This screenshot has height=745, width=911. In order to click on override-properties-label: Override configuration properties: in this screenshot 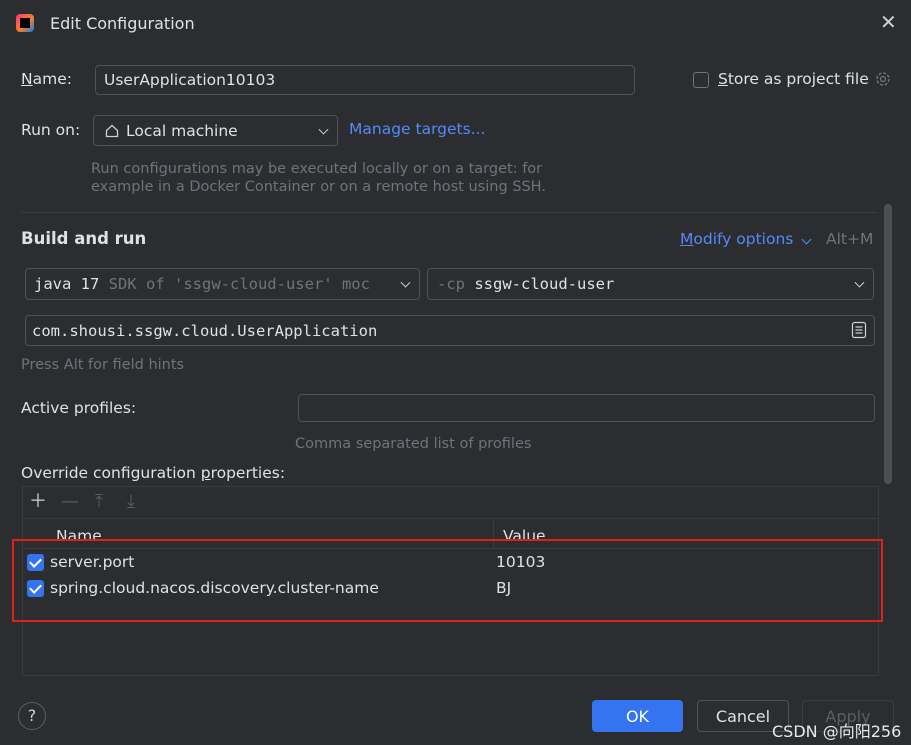, I will do `click(153, 473)`.